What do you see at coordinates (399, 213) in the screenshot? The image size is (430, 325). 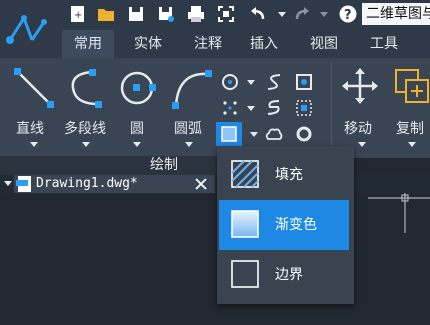 I see `crosshair-cursor-icon` at bounding box center [399, 213].